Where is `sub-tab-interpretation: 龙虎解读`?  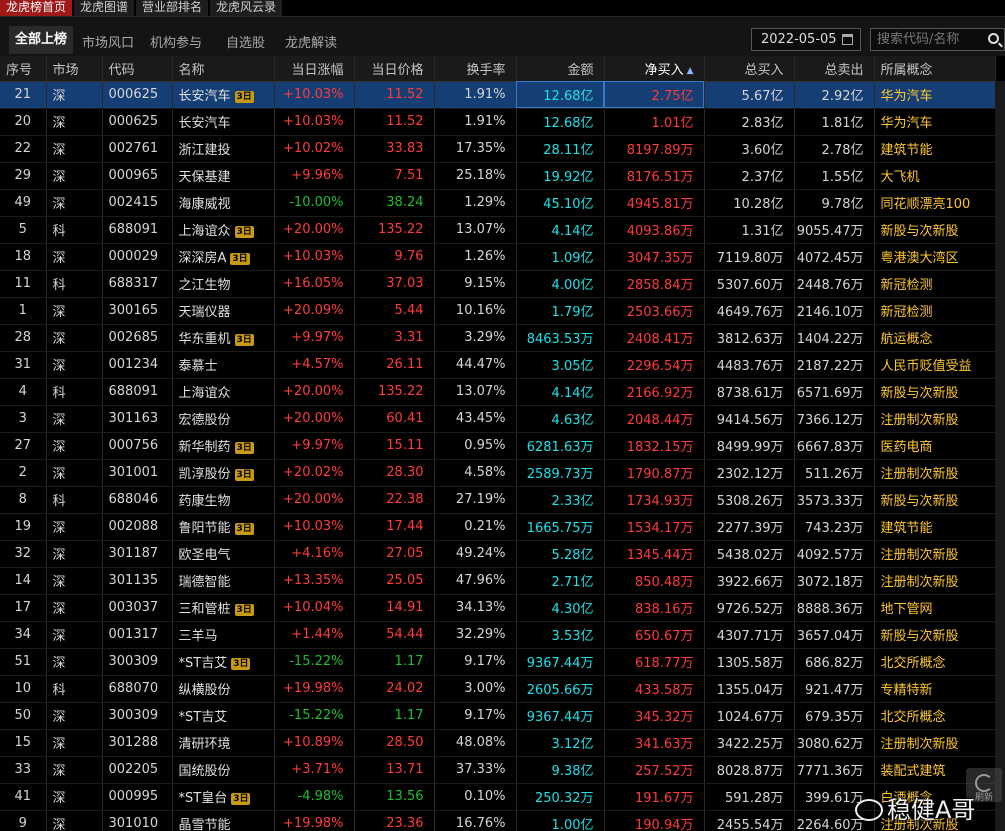 sub-tab-interpretation: 龙虎解读 is located at coordinates (311, 41).